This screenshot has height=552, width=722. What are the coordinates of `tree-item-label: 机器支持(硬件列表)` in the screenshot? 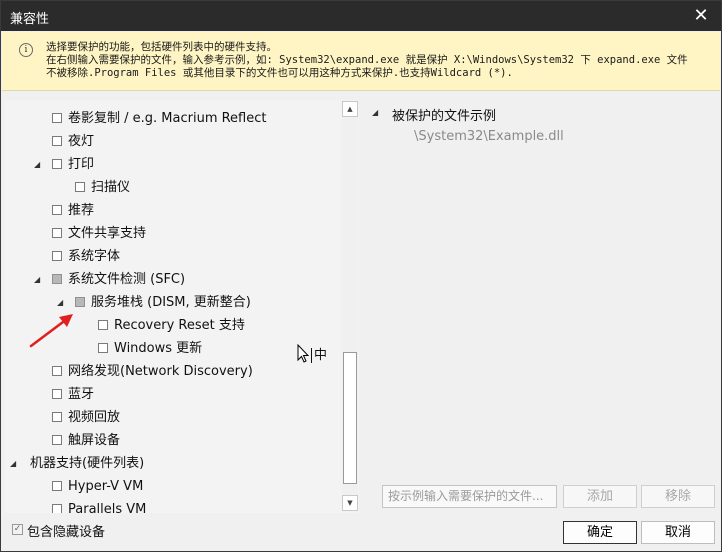 It's located at (87, 463).